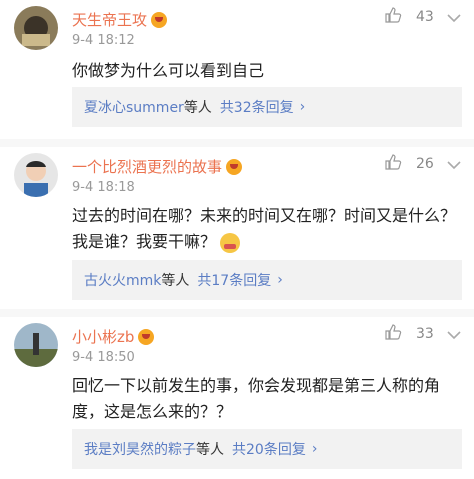 The width and height of the screenshot is (474, 479). What do you see at coordinates (103, 187) in the screenshot?
I see `comment-time: 9-4 18:18` at bounding box center [103, 187].